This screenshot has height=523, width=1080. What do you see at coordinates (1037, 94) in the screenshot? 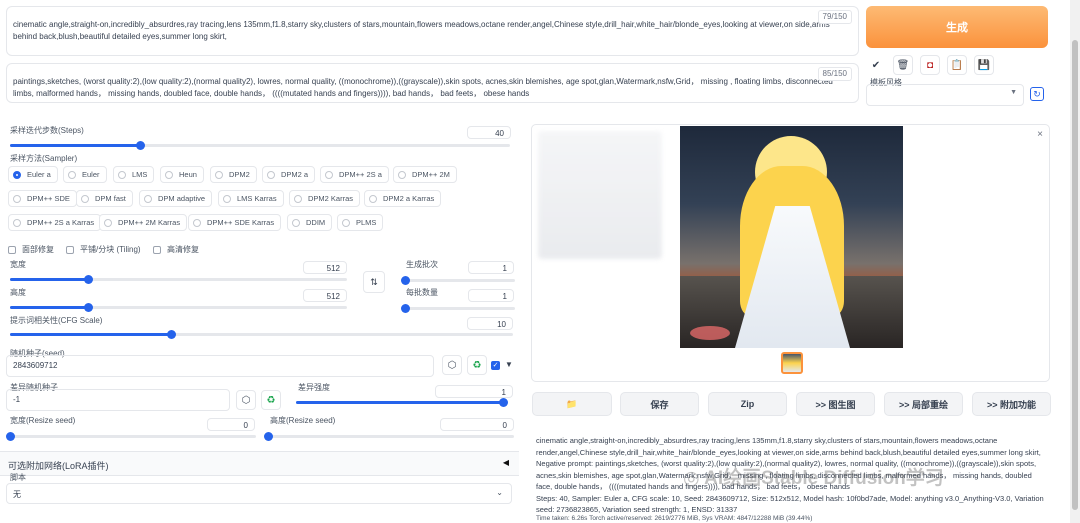
I see `refresh-icon: ↻` at bounding box center [1037, 94].